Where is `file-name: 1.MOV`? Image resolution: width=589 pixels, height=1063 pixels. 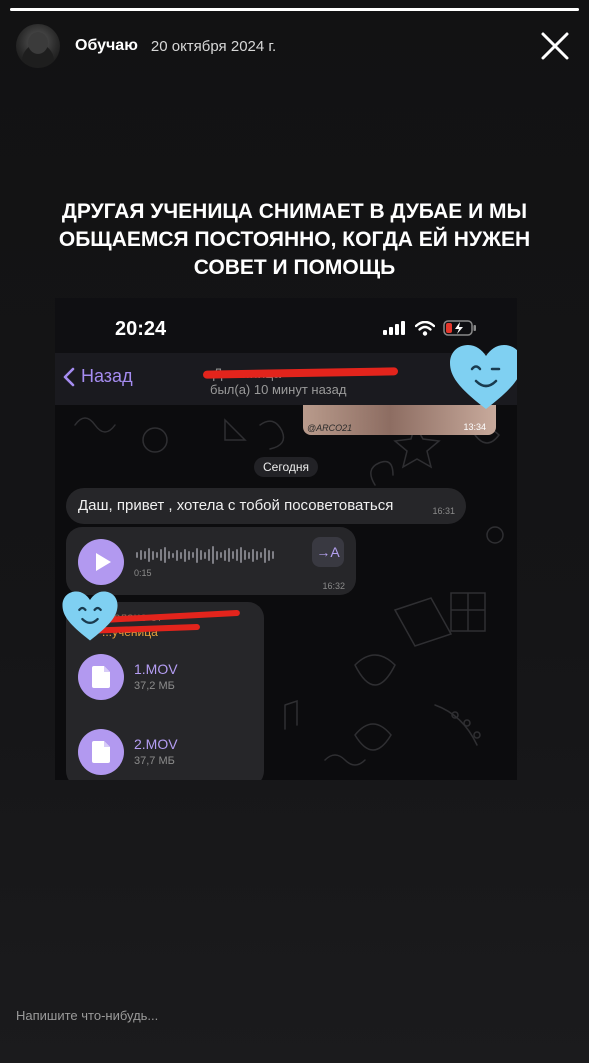
file-name: 1.MOV is located at coordinates (156, 669).